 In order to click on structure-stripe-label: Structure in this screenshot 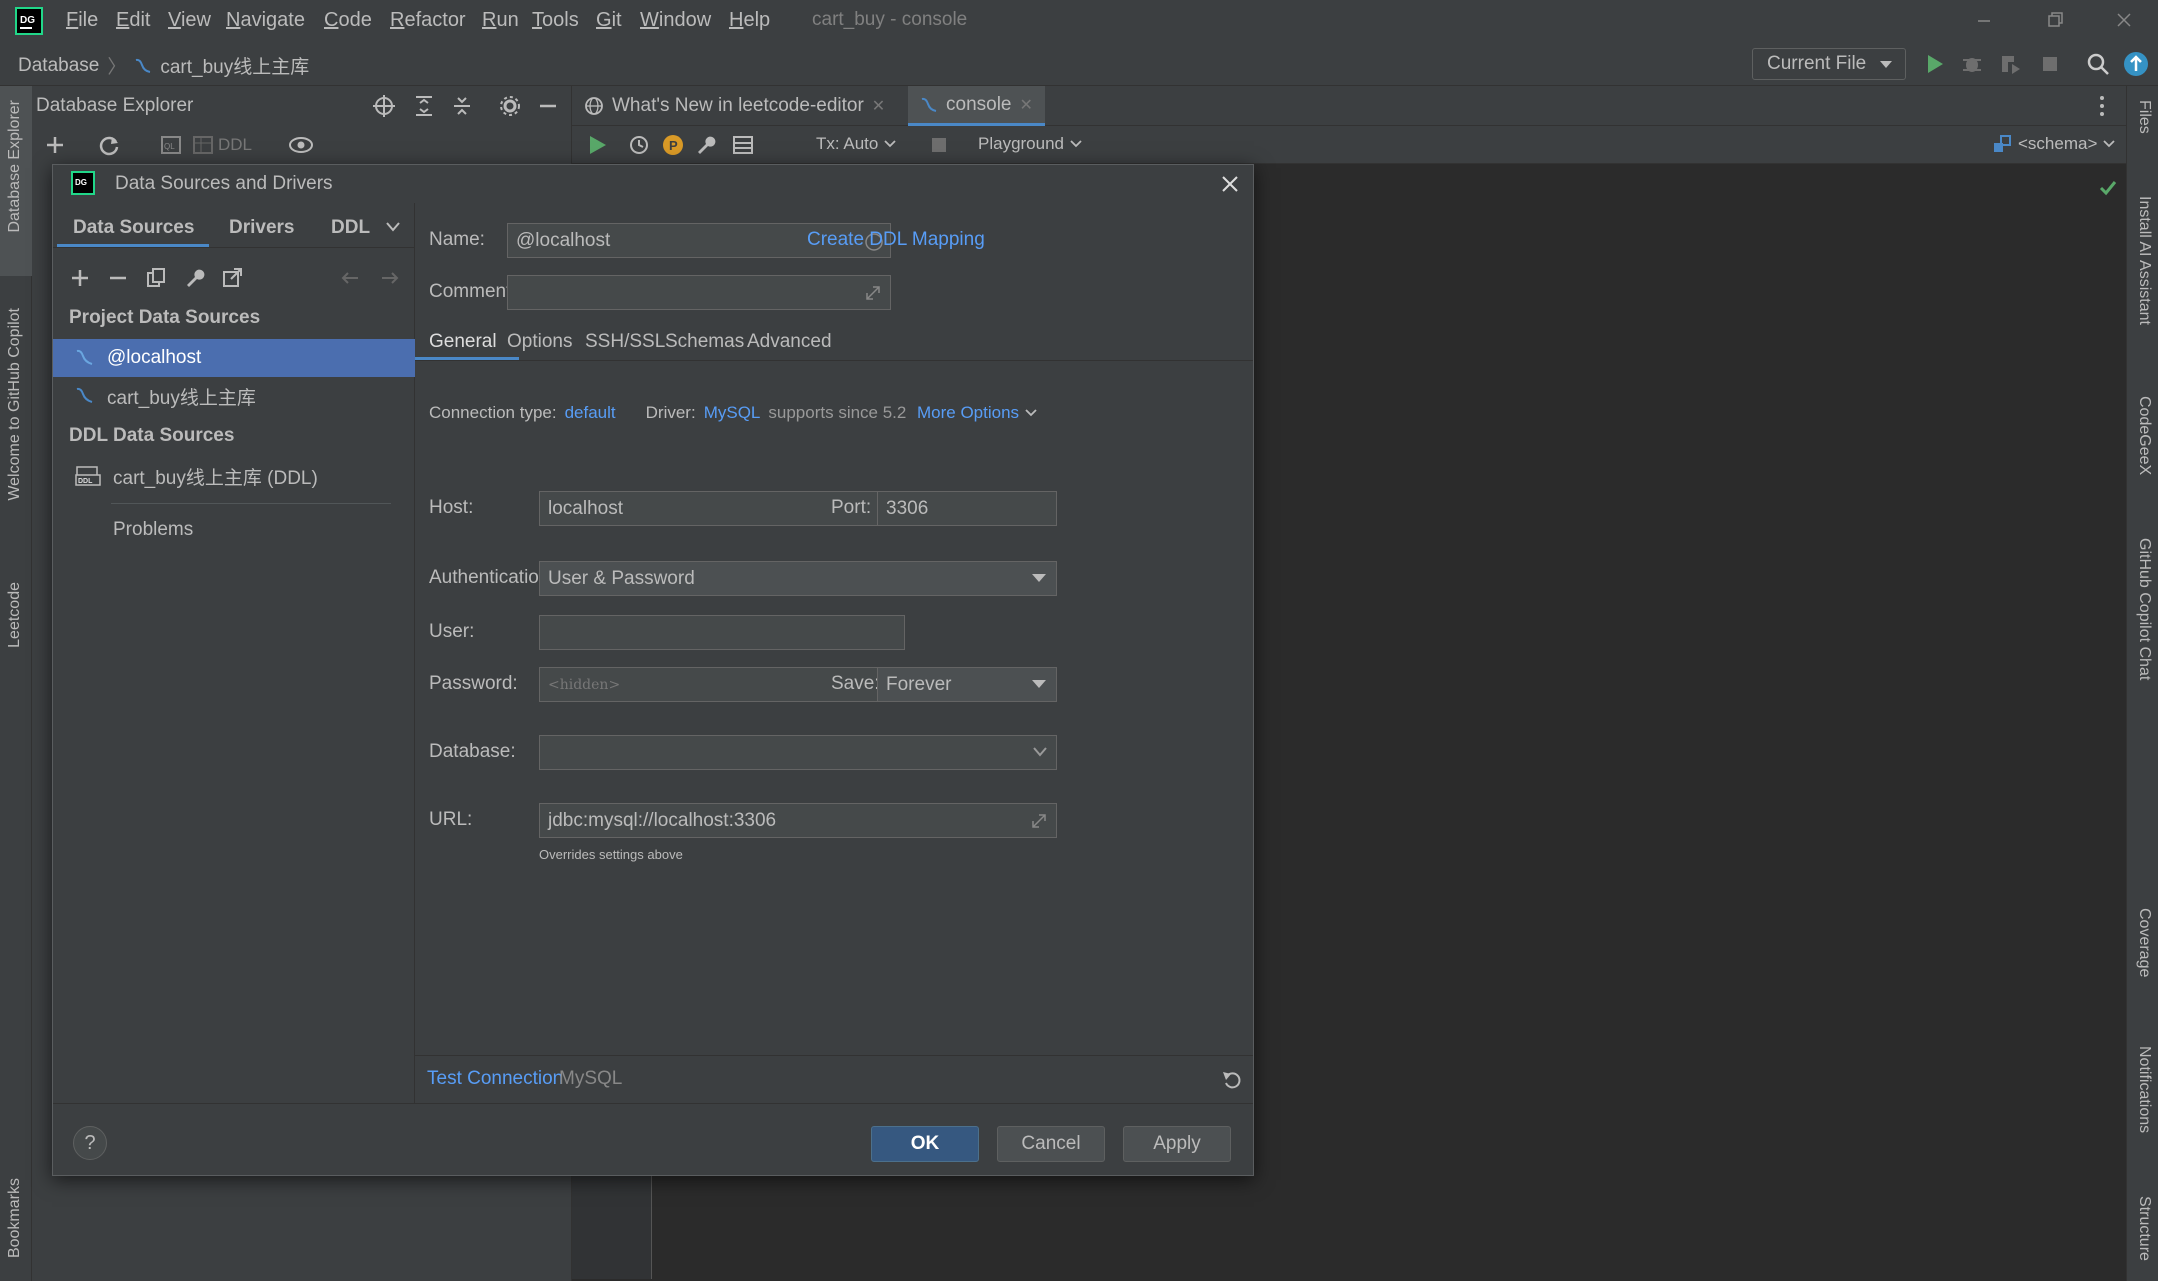, I will do `click(2144, 1228)`.